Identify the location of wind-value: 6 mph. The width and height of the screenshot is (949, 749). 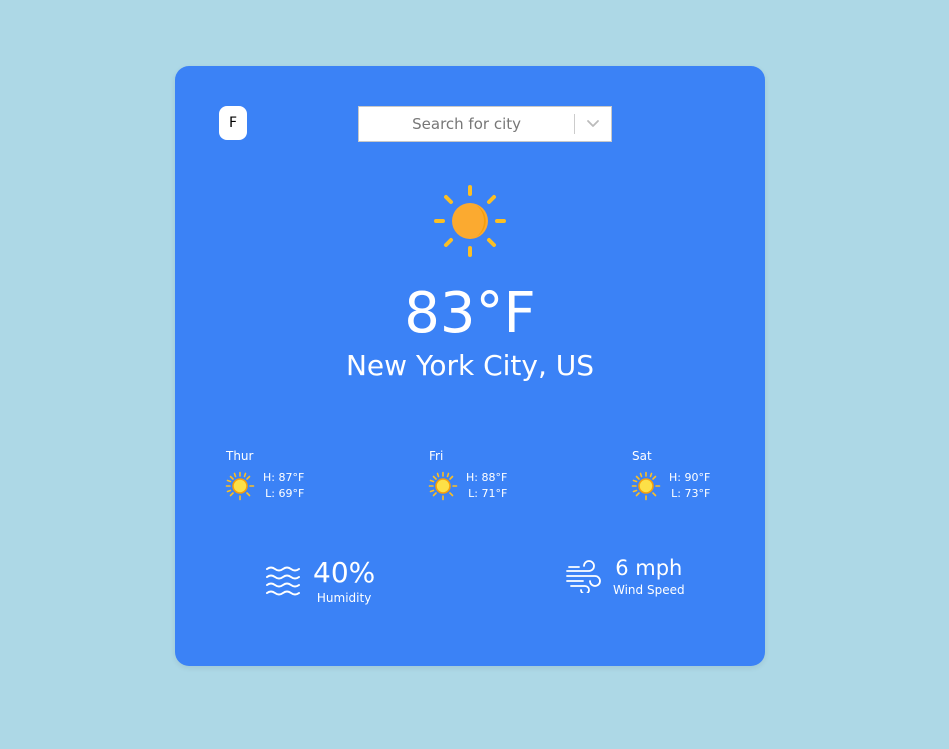
(649, 568).